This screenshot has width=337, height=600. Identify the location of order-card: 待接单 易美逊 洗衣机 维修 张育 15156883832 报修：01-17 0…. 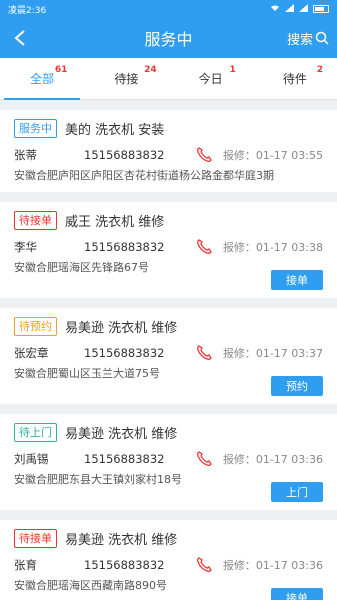
(168, 560).